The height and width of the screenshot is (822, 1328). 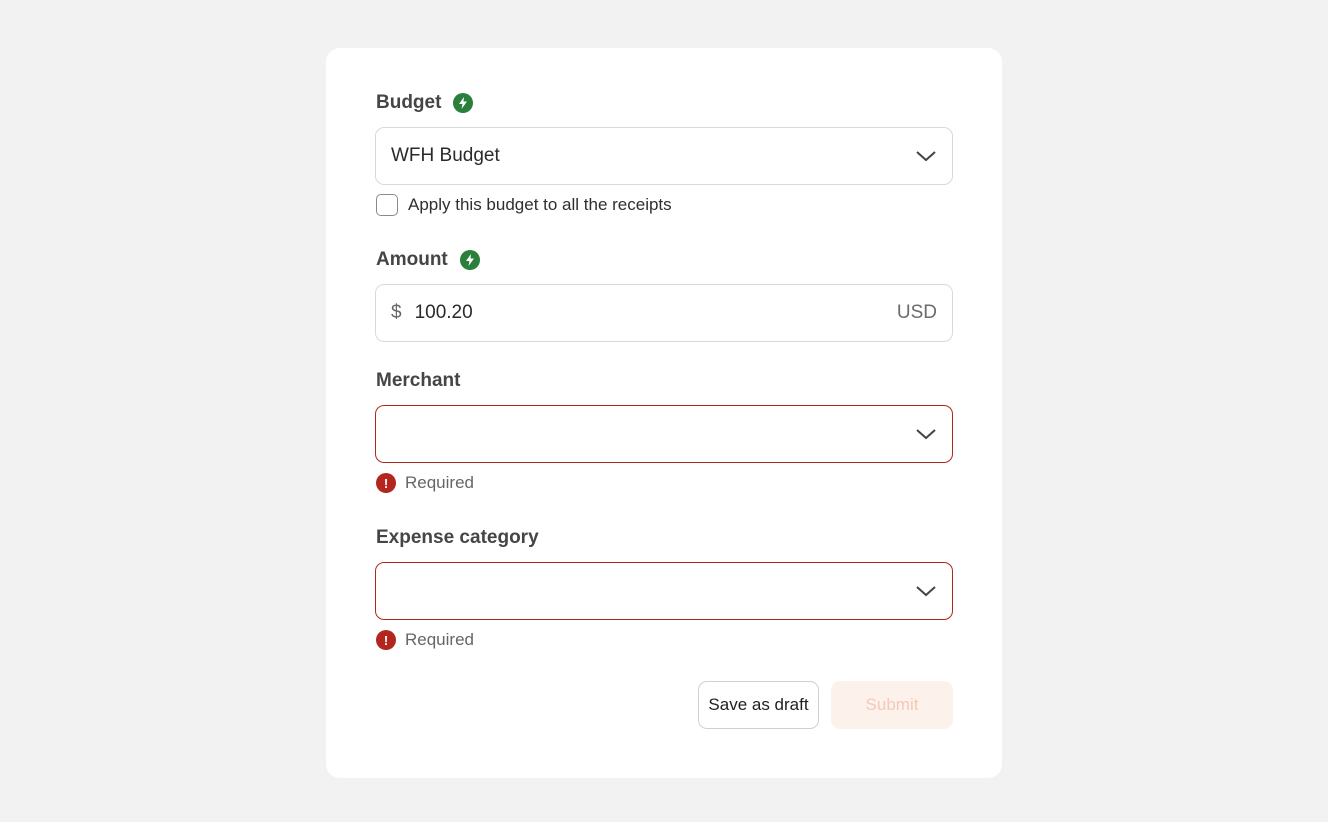 I want to click on submit-button: Submit, so click(x=892, y=705).